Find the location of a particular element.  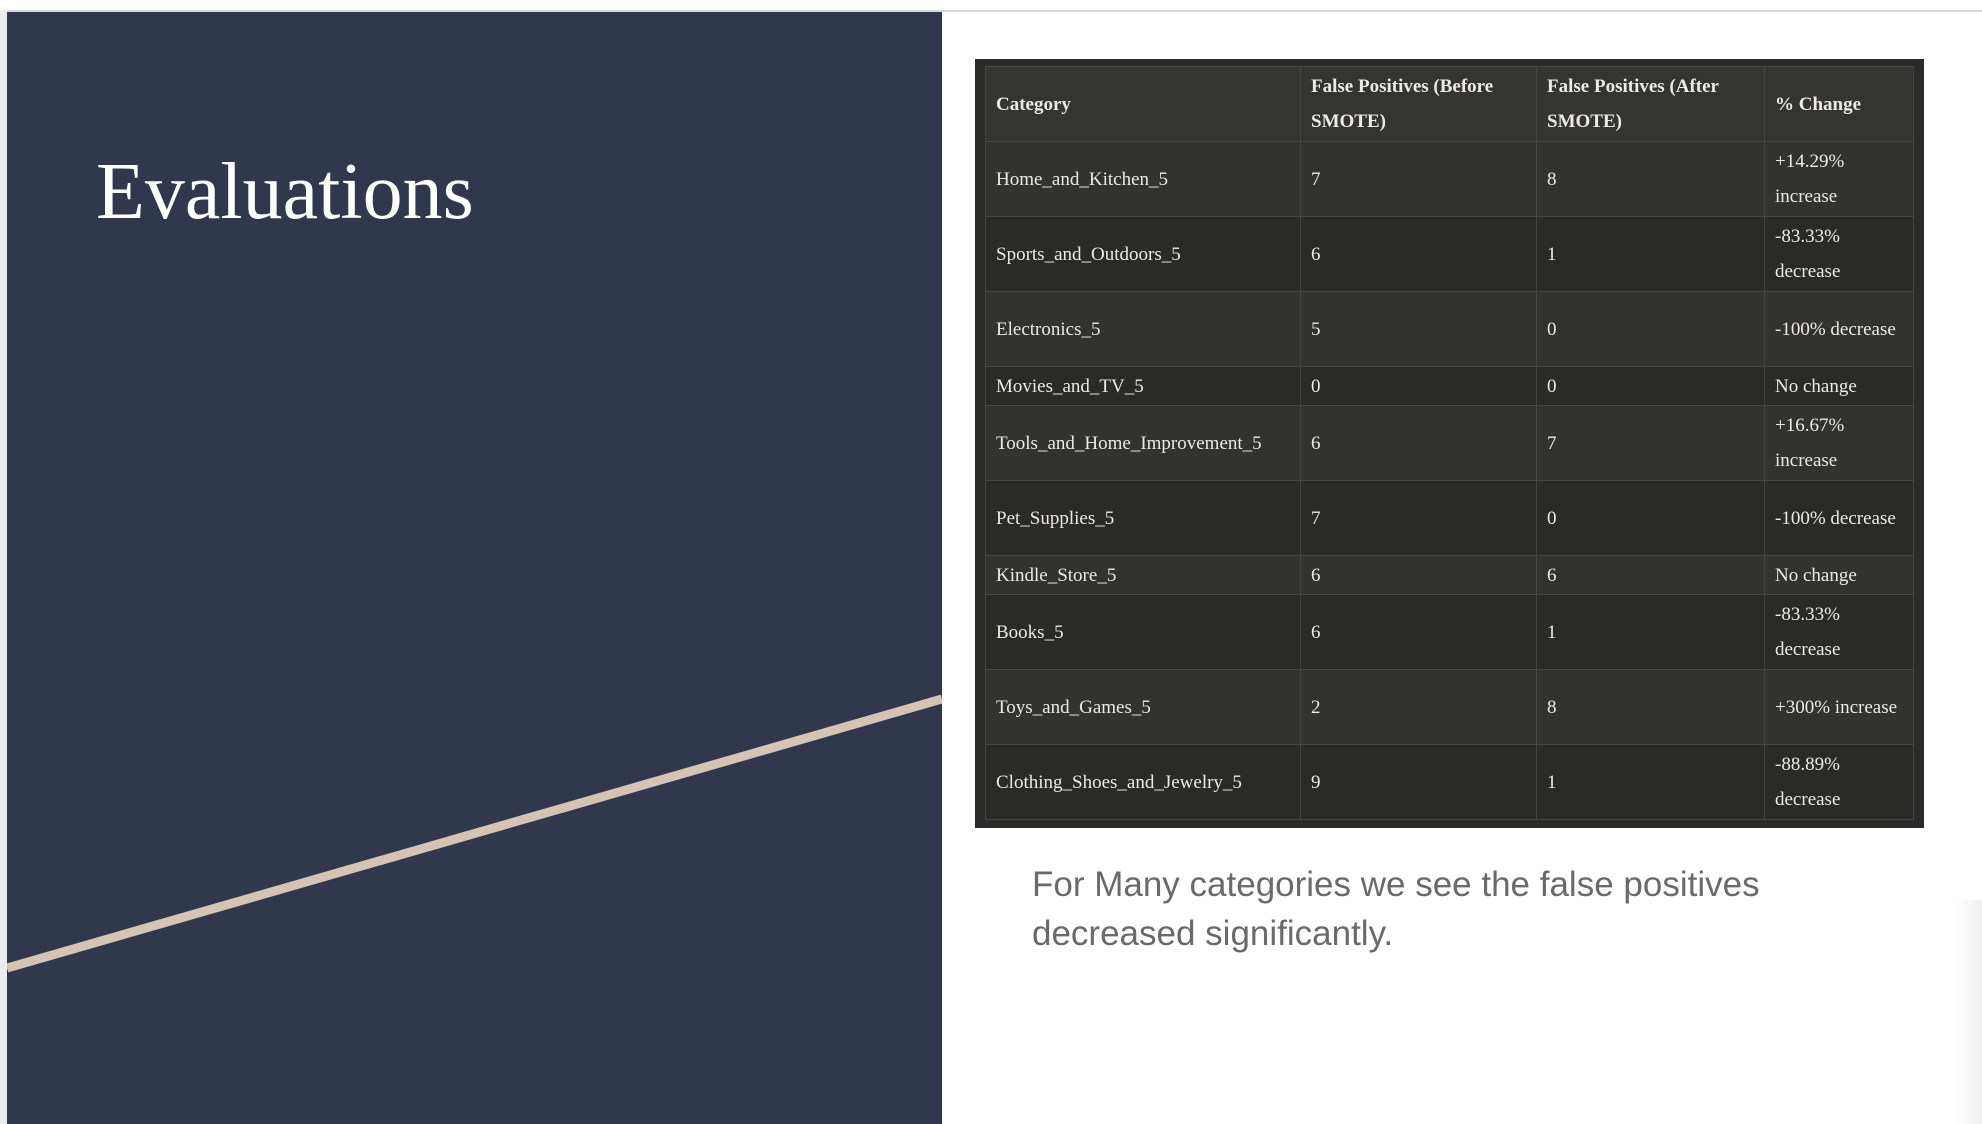

cell-category: Electronics_5 is located at coordinates (1143, 329).